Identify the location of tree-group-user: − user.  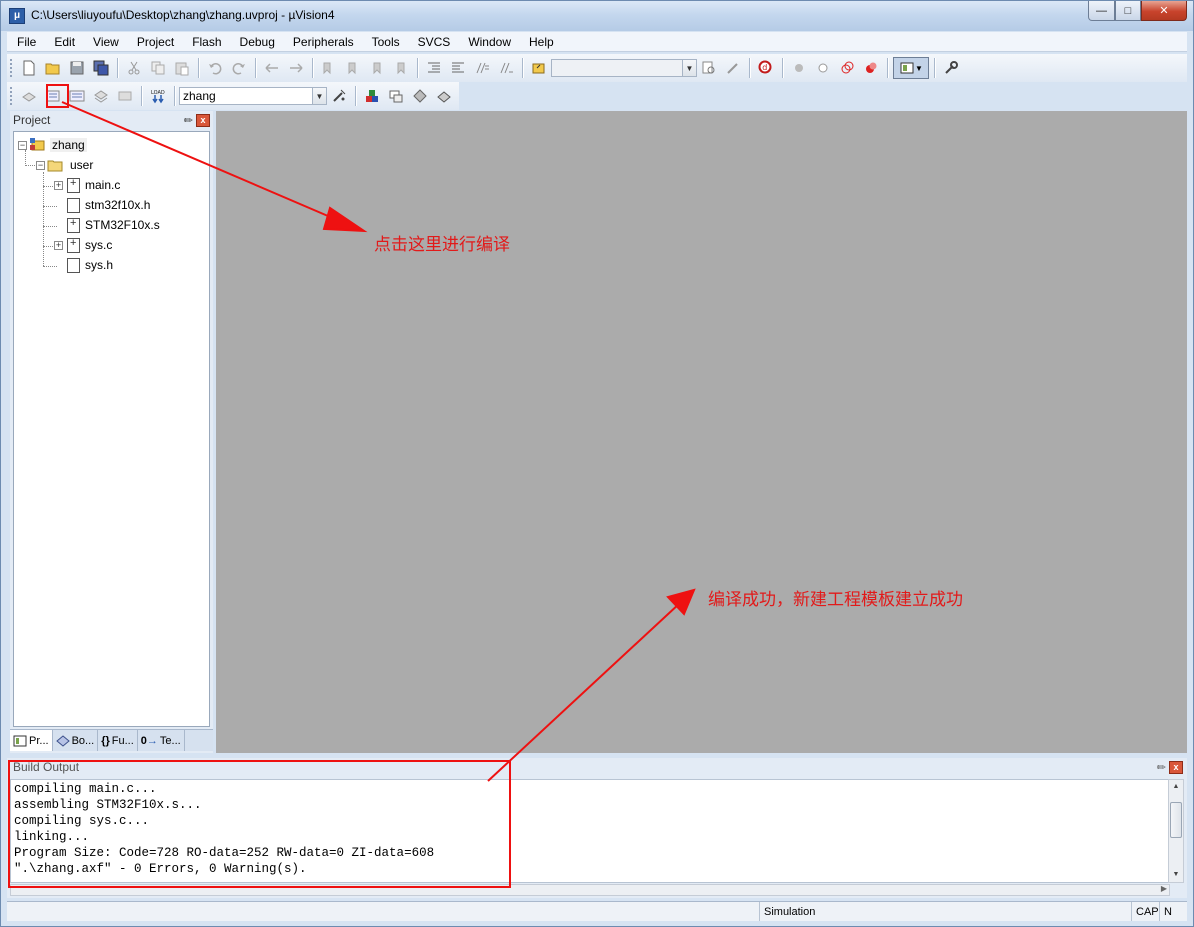
(65, 165).